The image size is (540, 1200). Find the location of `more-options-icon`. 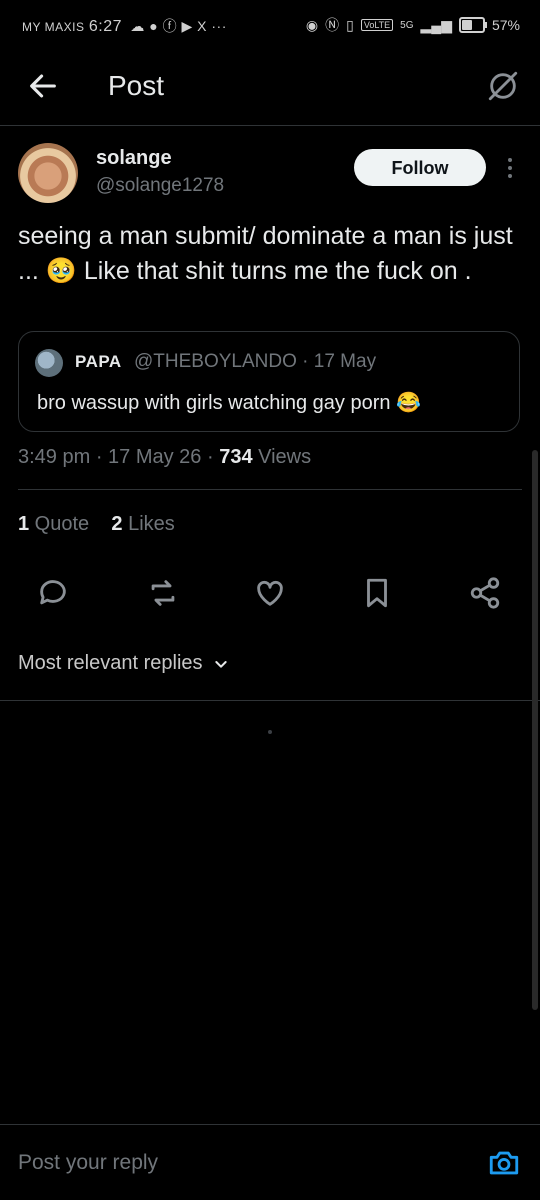

more-options-icon is located at coordinates (510, 168).